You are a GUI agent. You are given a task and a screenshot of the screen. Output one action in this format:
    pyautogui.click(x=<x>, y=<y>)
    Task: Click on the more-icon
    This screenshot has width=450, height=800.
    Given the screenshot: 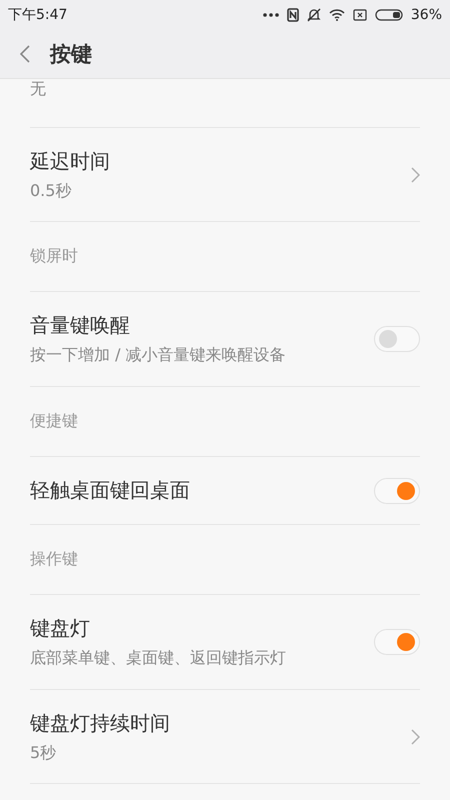 What is the action you would take?
    pyautogui.click(x=270, y=15)
    